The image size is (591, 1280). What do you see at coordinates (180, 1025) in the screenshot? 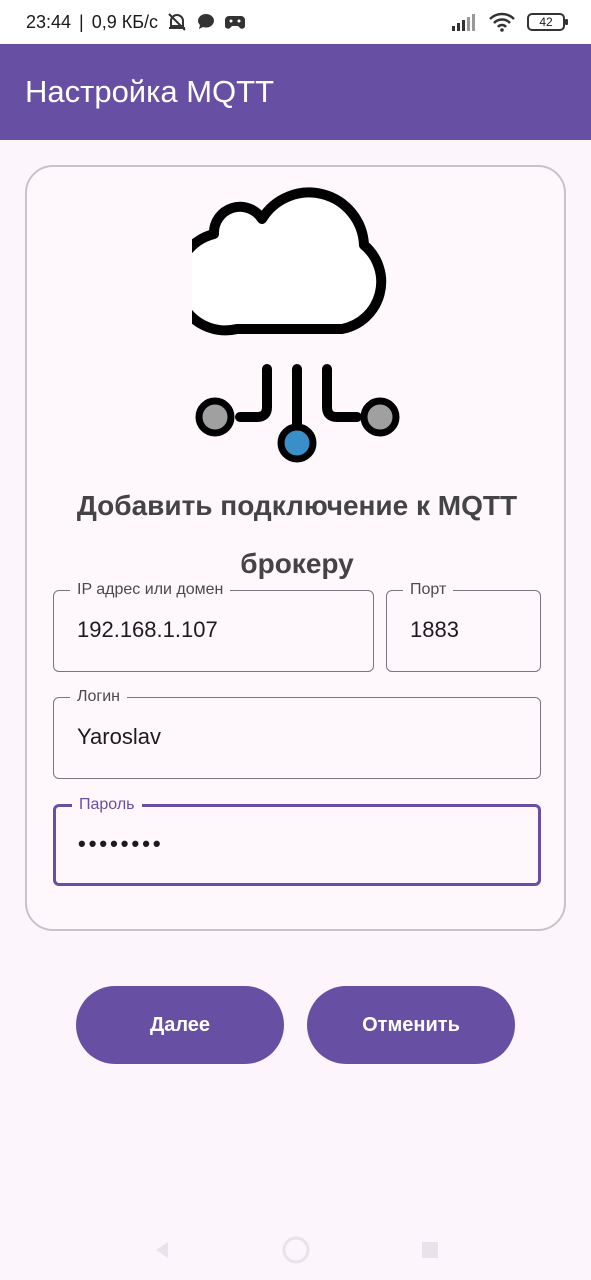
I see `next-button: Далее` at bounding box center [180, 1025].